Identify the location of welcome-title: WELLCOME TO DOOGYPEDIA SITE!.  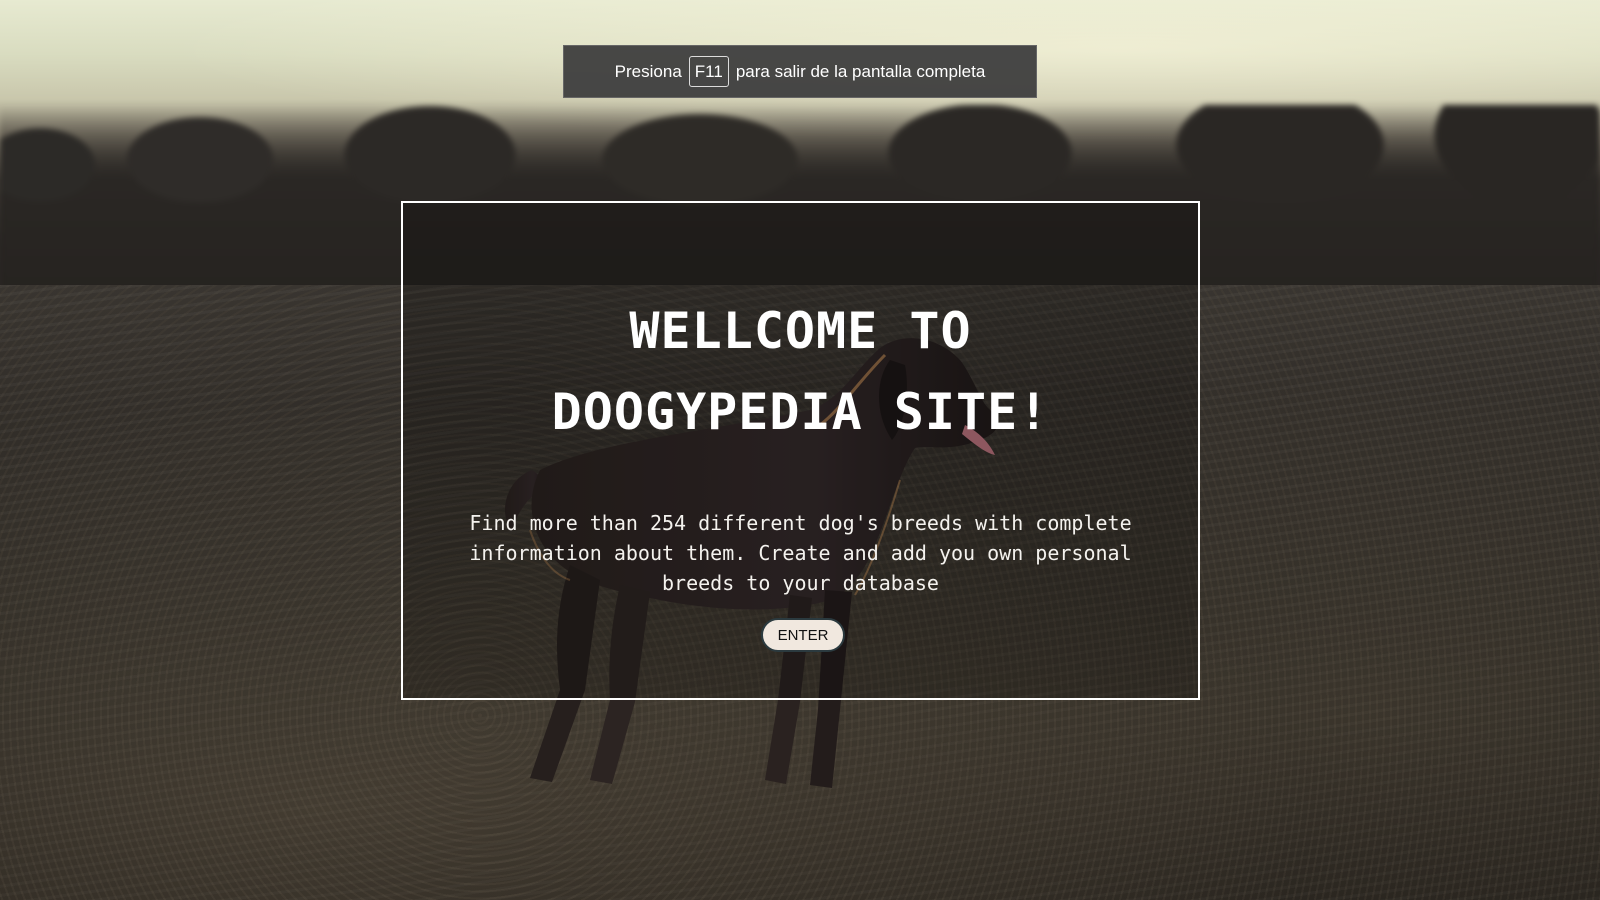
(800, 372).